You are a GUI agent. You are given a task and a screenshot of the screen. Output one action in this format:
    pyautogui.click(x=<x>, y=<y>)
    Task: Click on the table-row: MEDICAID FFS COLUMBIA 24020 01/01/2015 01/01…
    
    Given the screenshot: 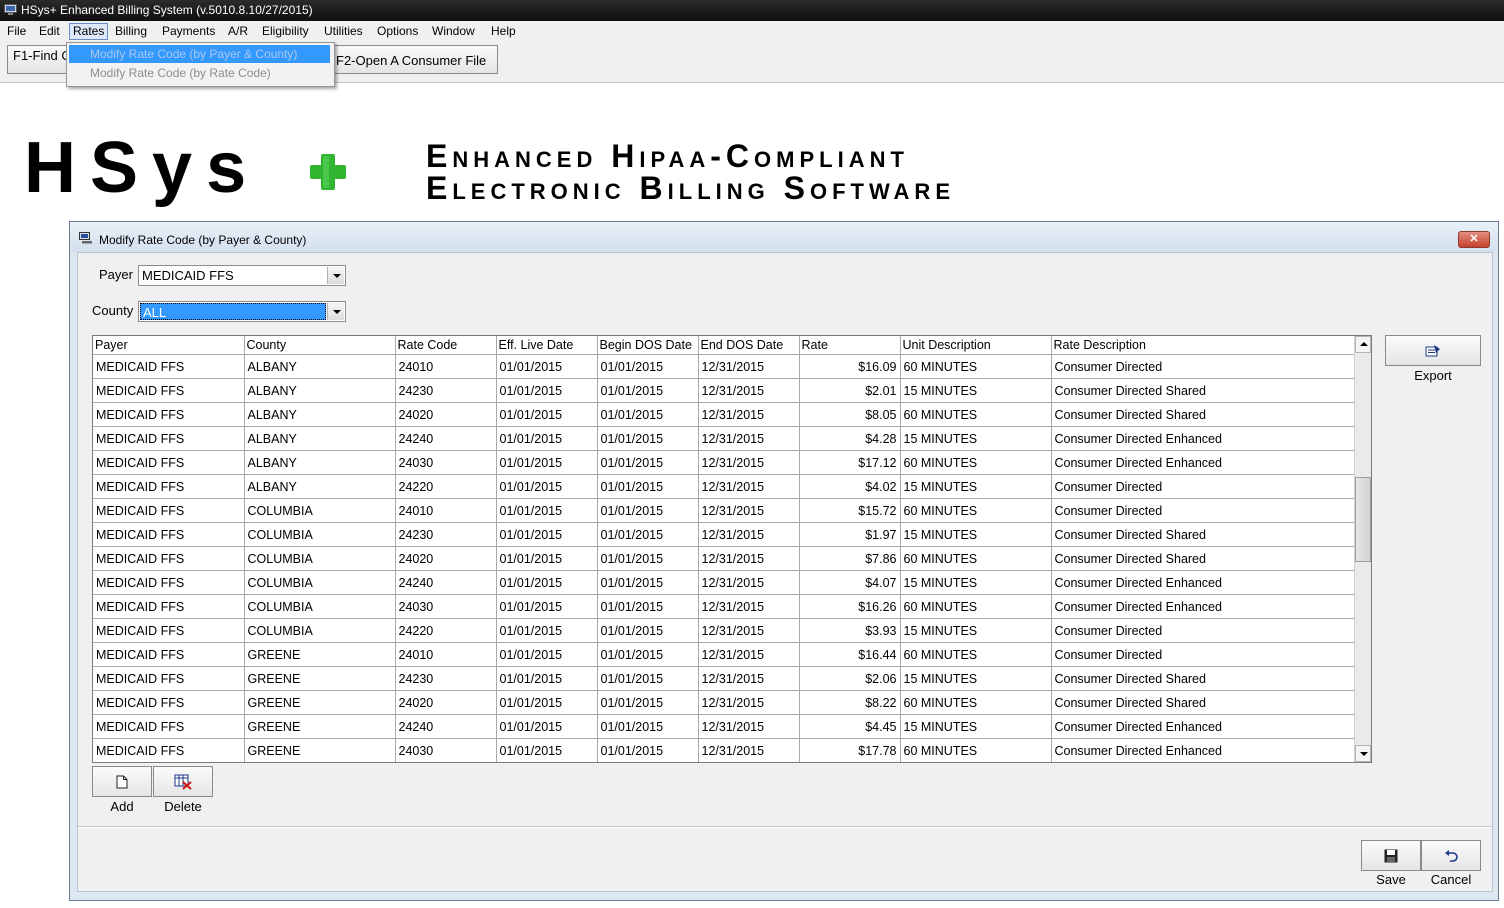 What is the action you would take?
    pyautogui.click(x=724, y=558)
    